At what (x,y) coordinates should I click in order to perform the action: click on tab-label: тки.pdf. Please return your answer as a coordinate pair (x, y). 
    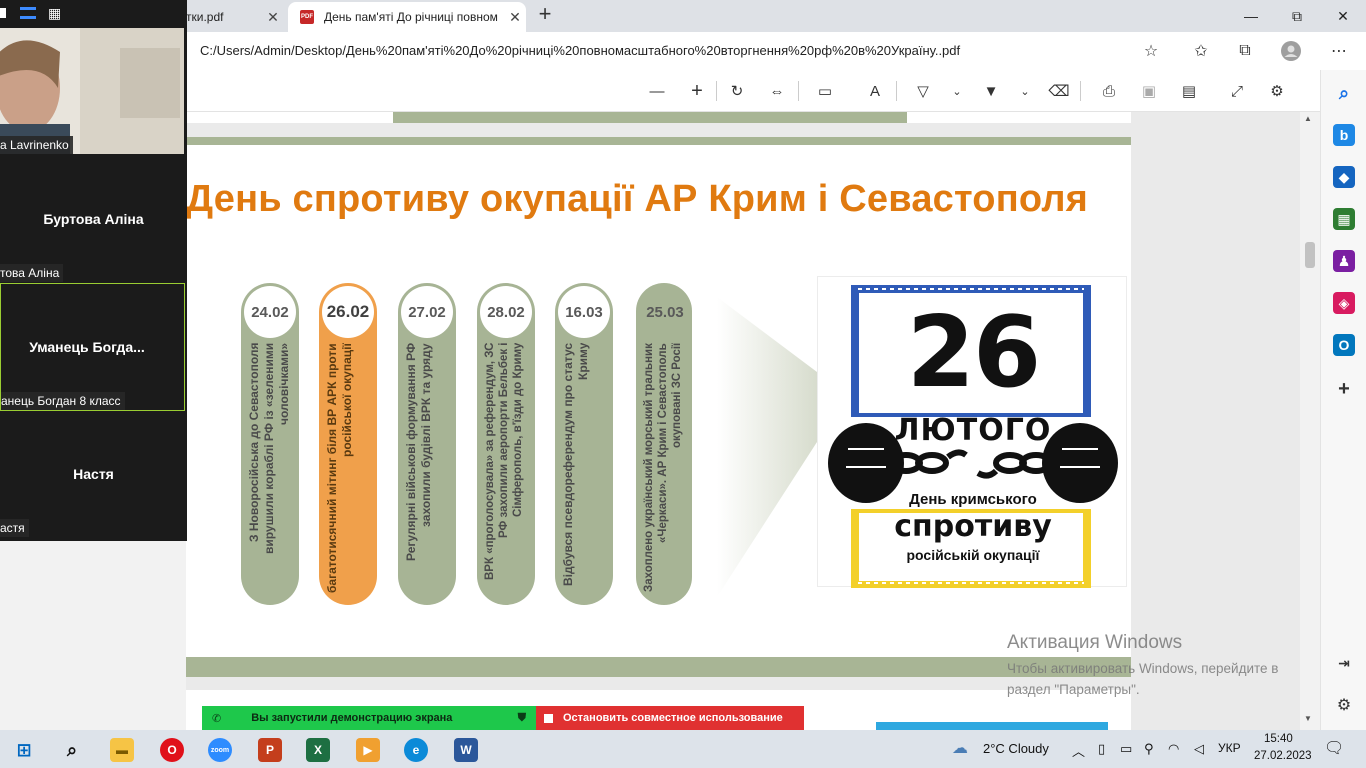
    Looking at the image, I should click on (205, 17).